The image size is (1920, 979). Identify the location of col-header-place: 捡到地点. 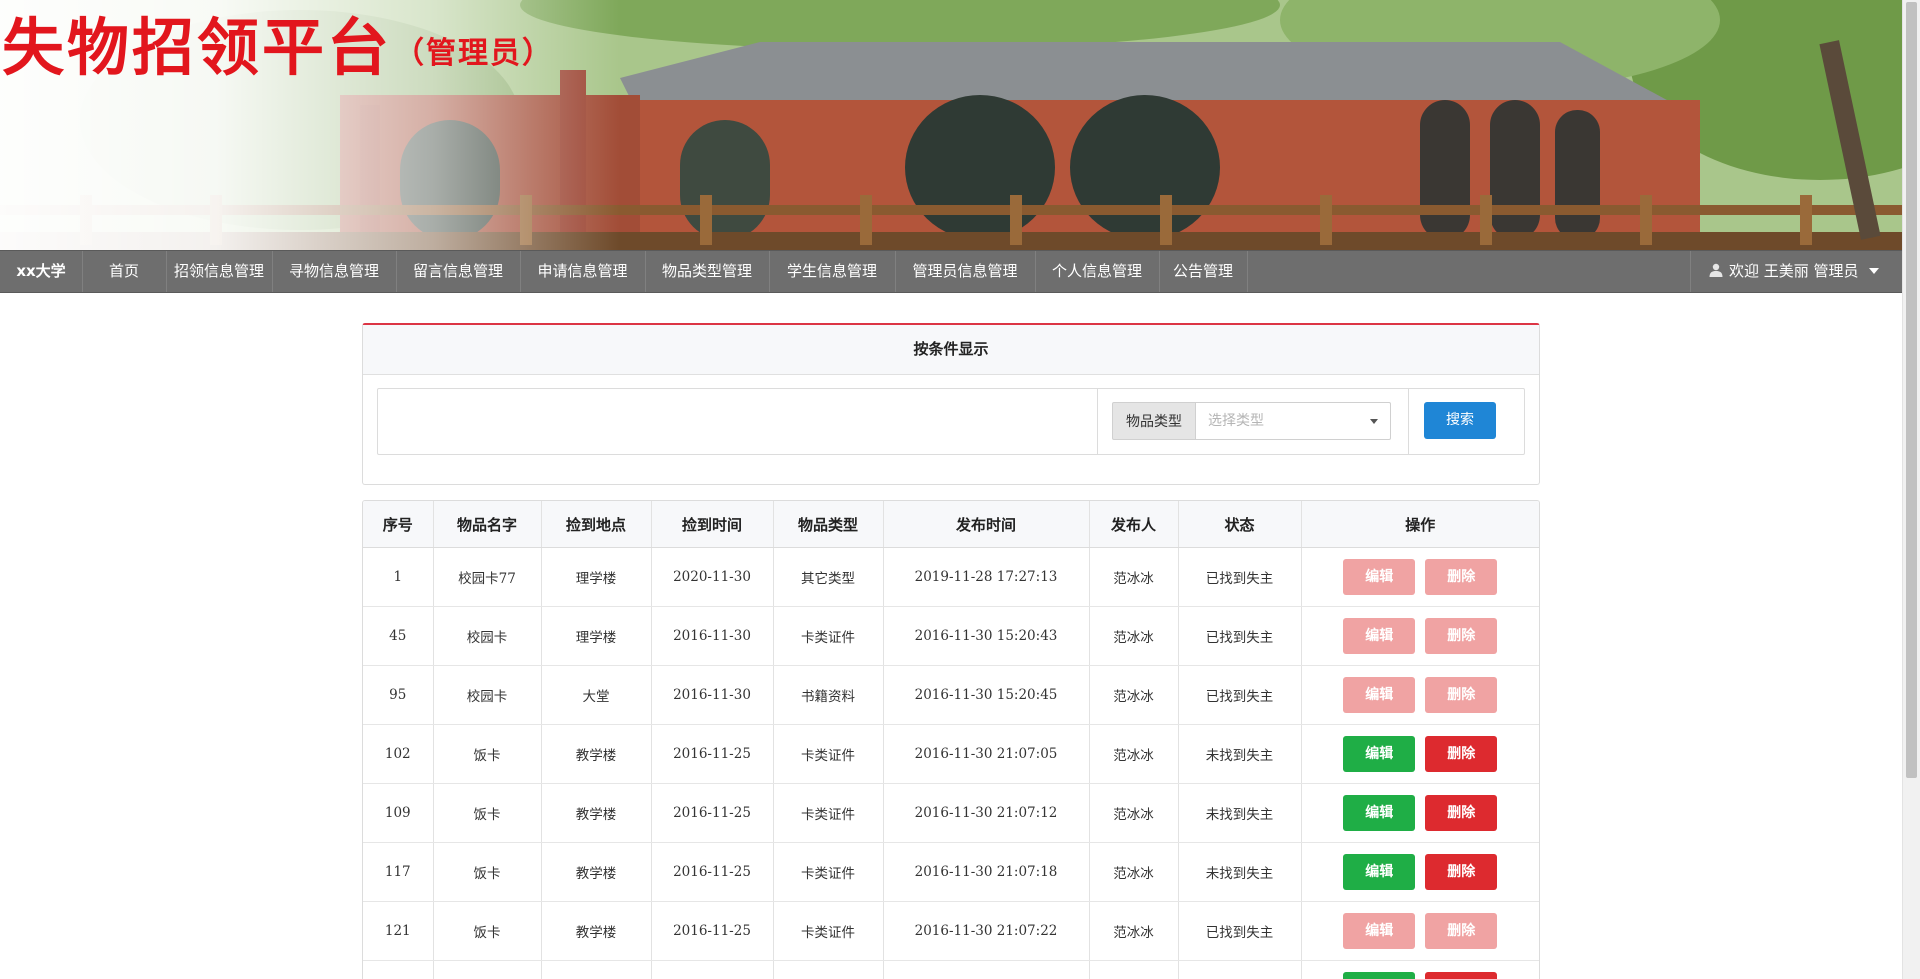
(596, 524).